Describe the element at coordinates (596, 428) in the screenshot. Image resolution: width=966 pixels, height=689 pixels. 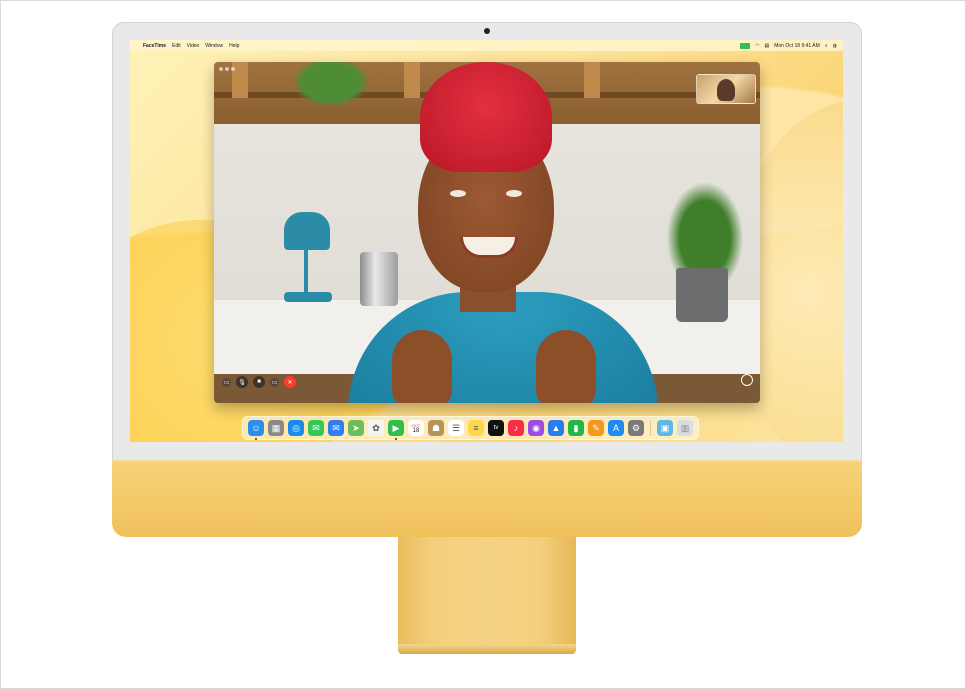
I see `dock-pages-icon: ✎` at that location.